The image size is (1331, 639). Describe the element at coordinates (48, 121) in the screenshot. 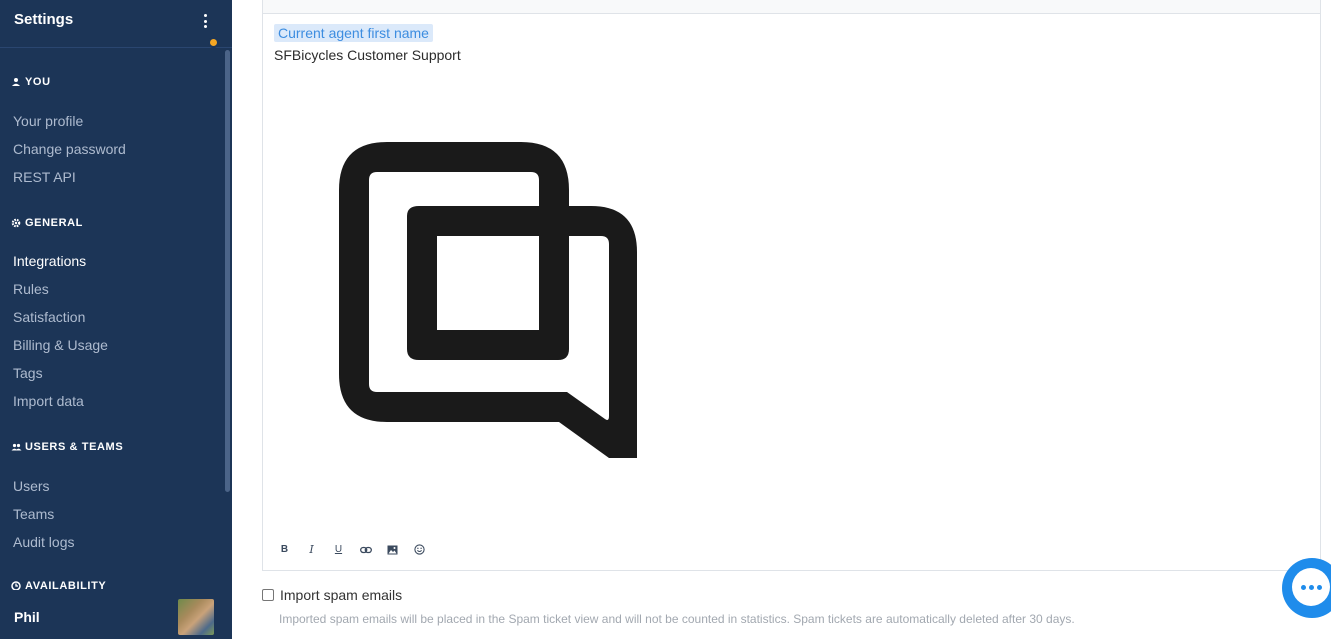

I see `sidebar-item-your-profile: Your profile` at that location.